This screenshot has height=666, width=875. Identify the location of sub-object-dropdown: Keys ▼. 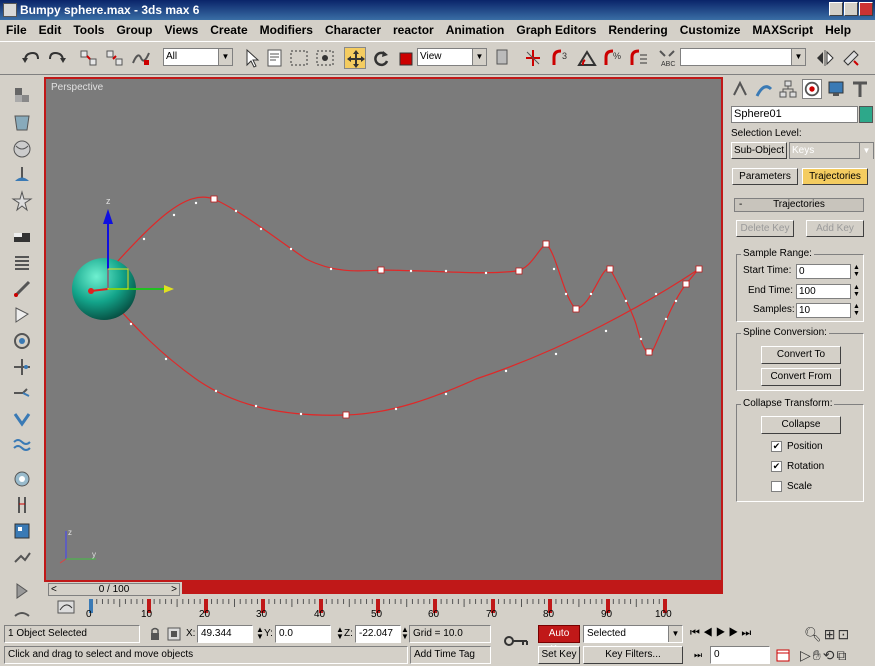
(831, 150).